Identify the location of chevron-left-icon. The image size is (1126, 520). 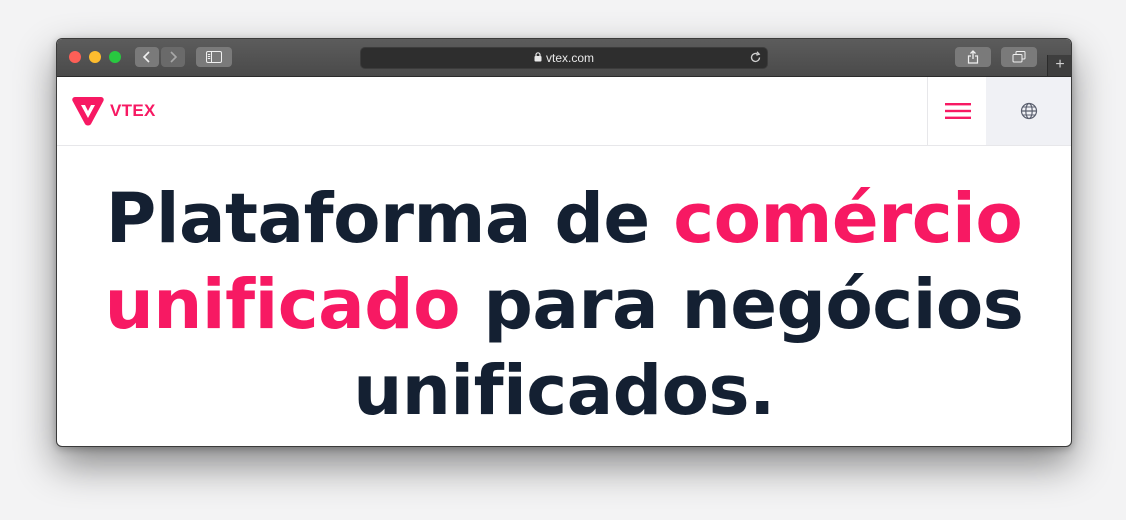
(146, 57).